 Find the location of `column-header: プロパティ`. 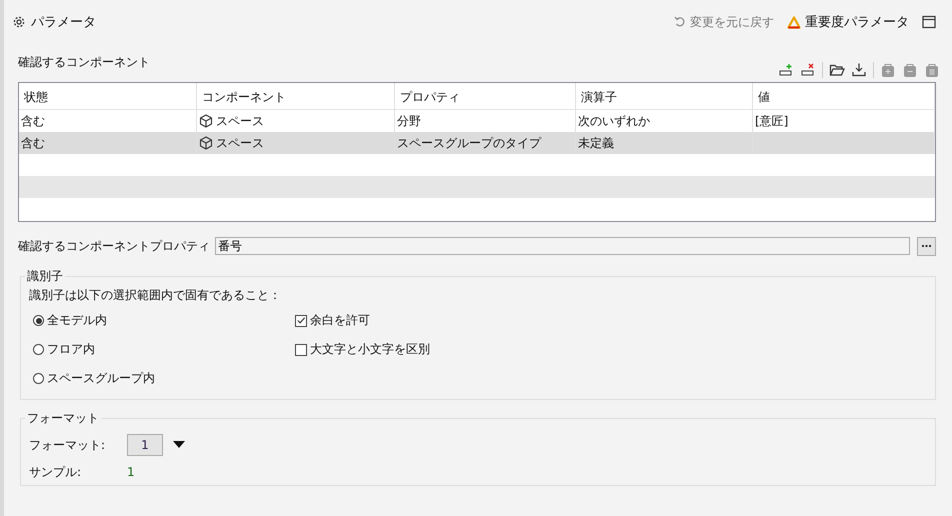

column-header: プロパティ is located at coordinates (485, 97).